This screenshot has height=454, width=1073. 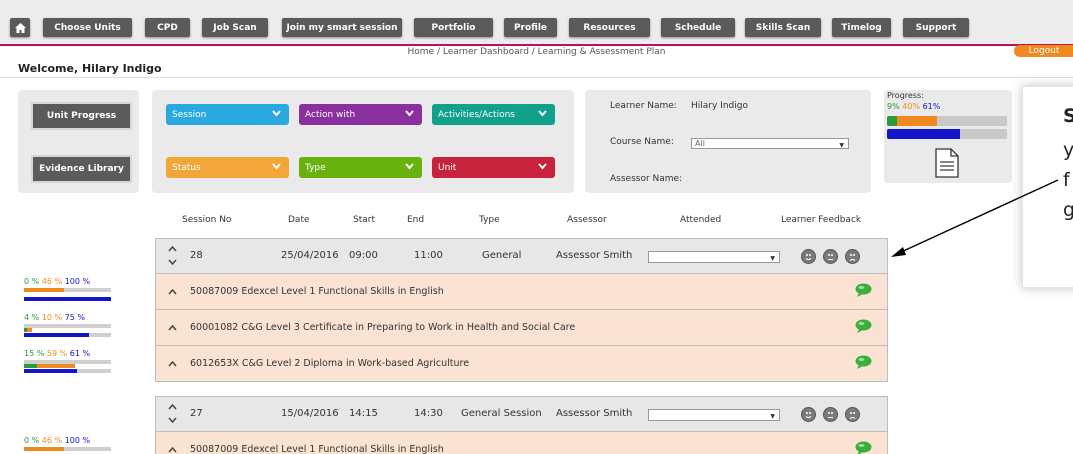 I want to click on session-date: 25/04/2016, so click(x=310, y=255).